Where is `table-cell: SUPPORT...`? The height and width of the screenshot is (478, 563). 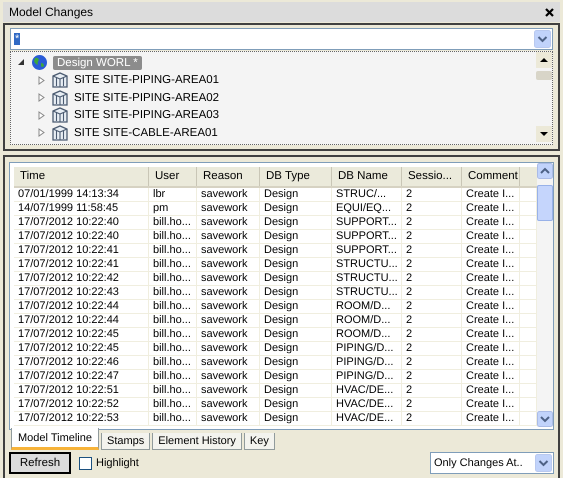 table-cell: SUPPORT... is located at coordinates (366, 236).